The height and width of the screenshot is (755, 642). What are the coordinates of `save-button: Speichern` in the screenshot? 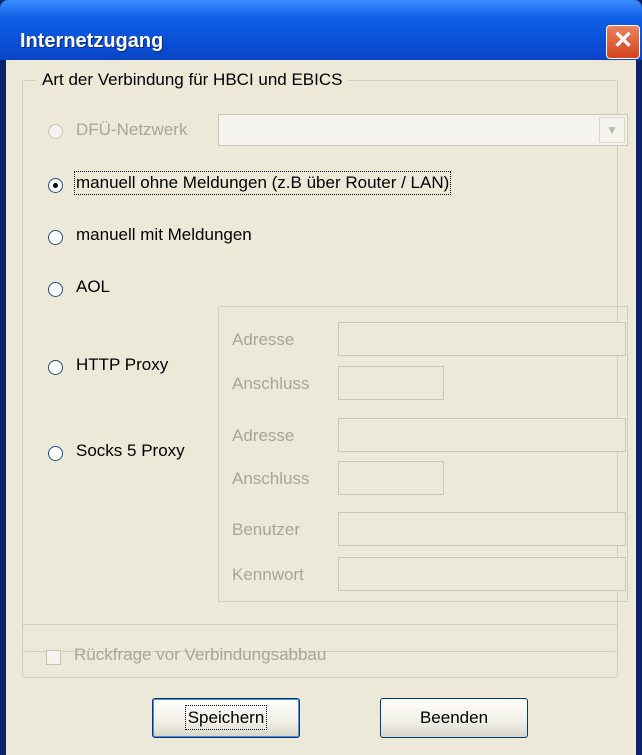 It's located at (226, 718).